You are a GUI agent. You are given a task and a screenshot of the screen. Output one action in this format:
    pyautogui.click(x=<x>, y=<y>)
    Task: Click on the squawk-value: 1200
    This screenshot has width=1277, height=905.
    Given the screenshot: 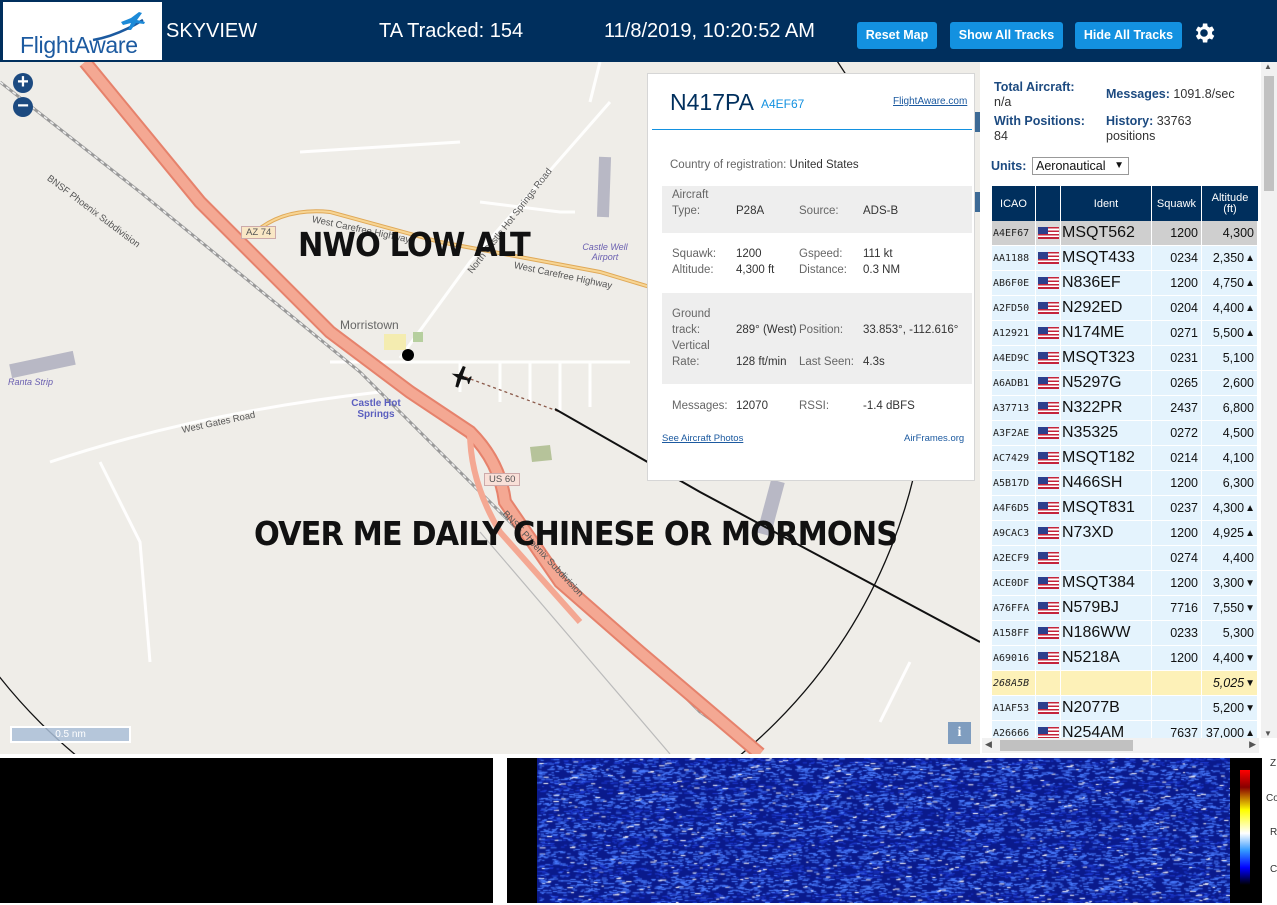 What is the action you would take?
    pyautogui.click(x=749, y=254)
    